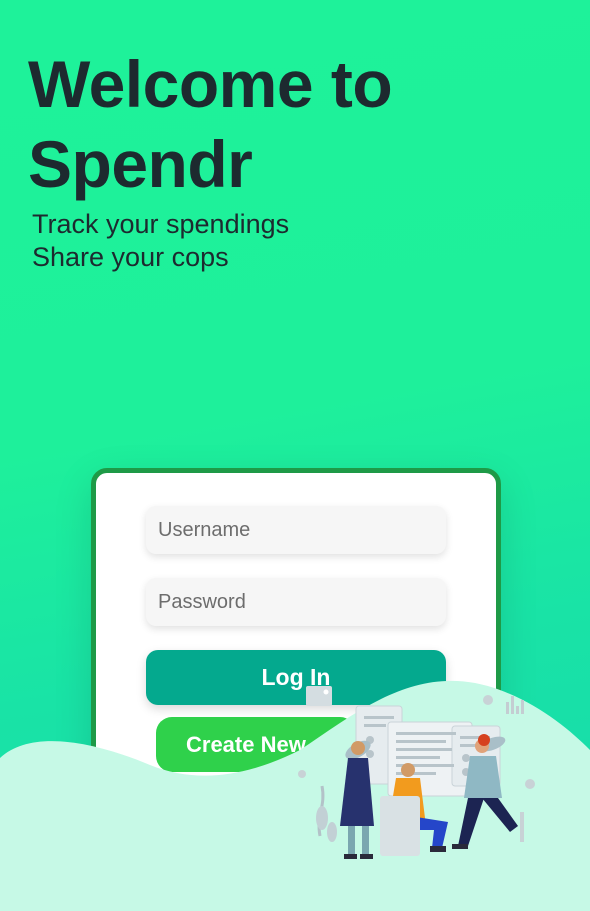  What do you see at coordinates (210, 124) in the screenshot?
I see `welcome-heading: Welcome to Spendr` at bounding box center [210, 124].